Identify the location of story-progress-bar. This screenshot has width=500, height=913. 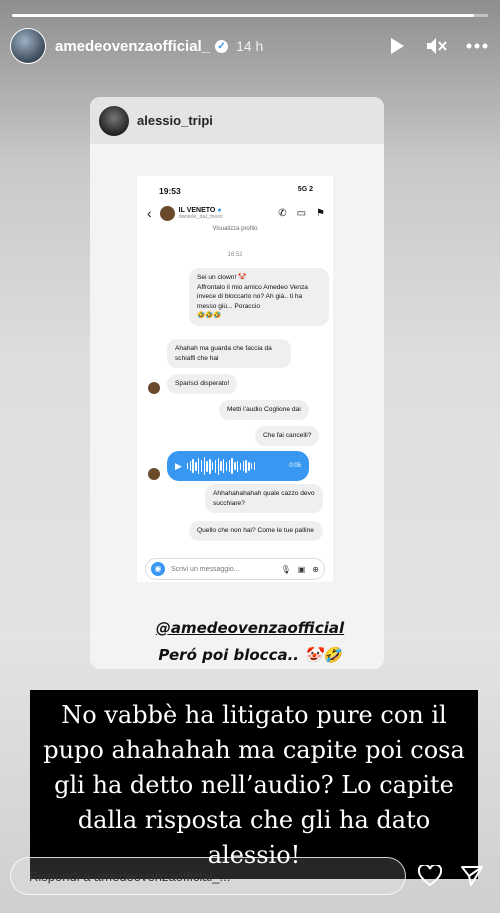
(250, 15).